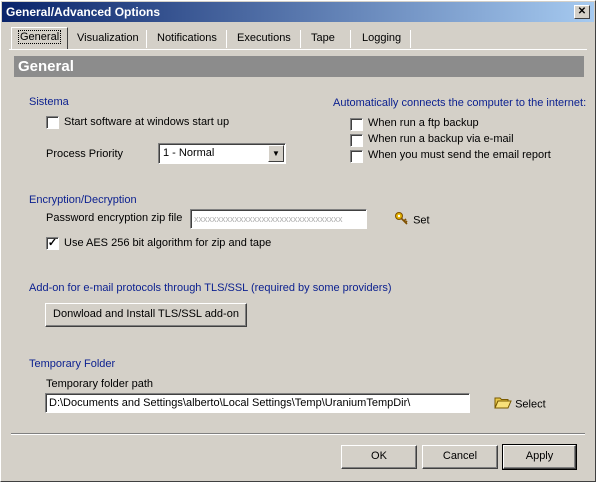 The height and width of the screenshot is (482, 596). Describe the element at coordinates (421, 220) in the screenshot. I see `set-label: Set` at that location.